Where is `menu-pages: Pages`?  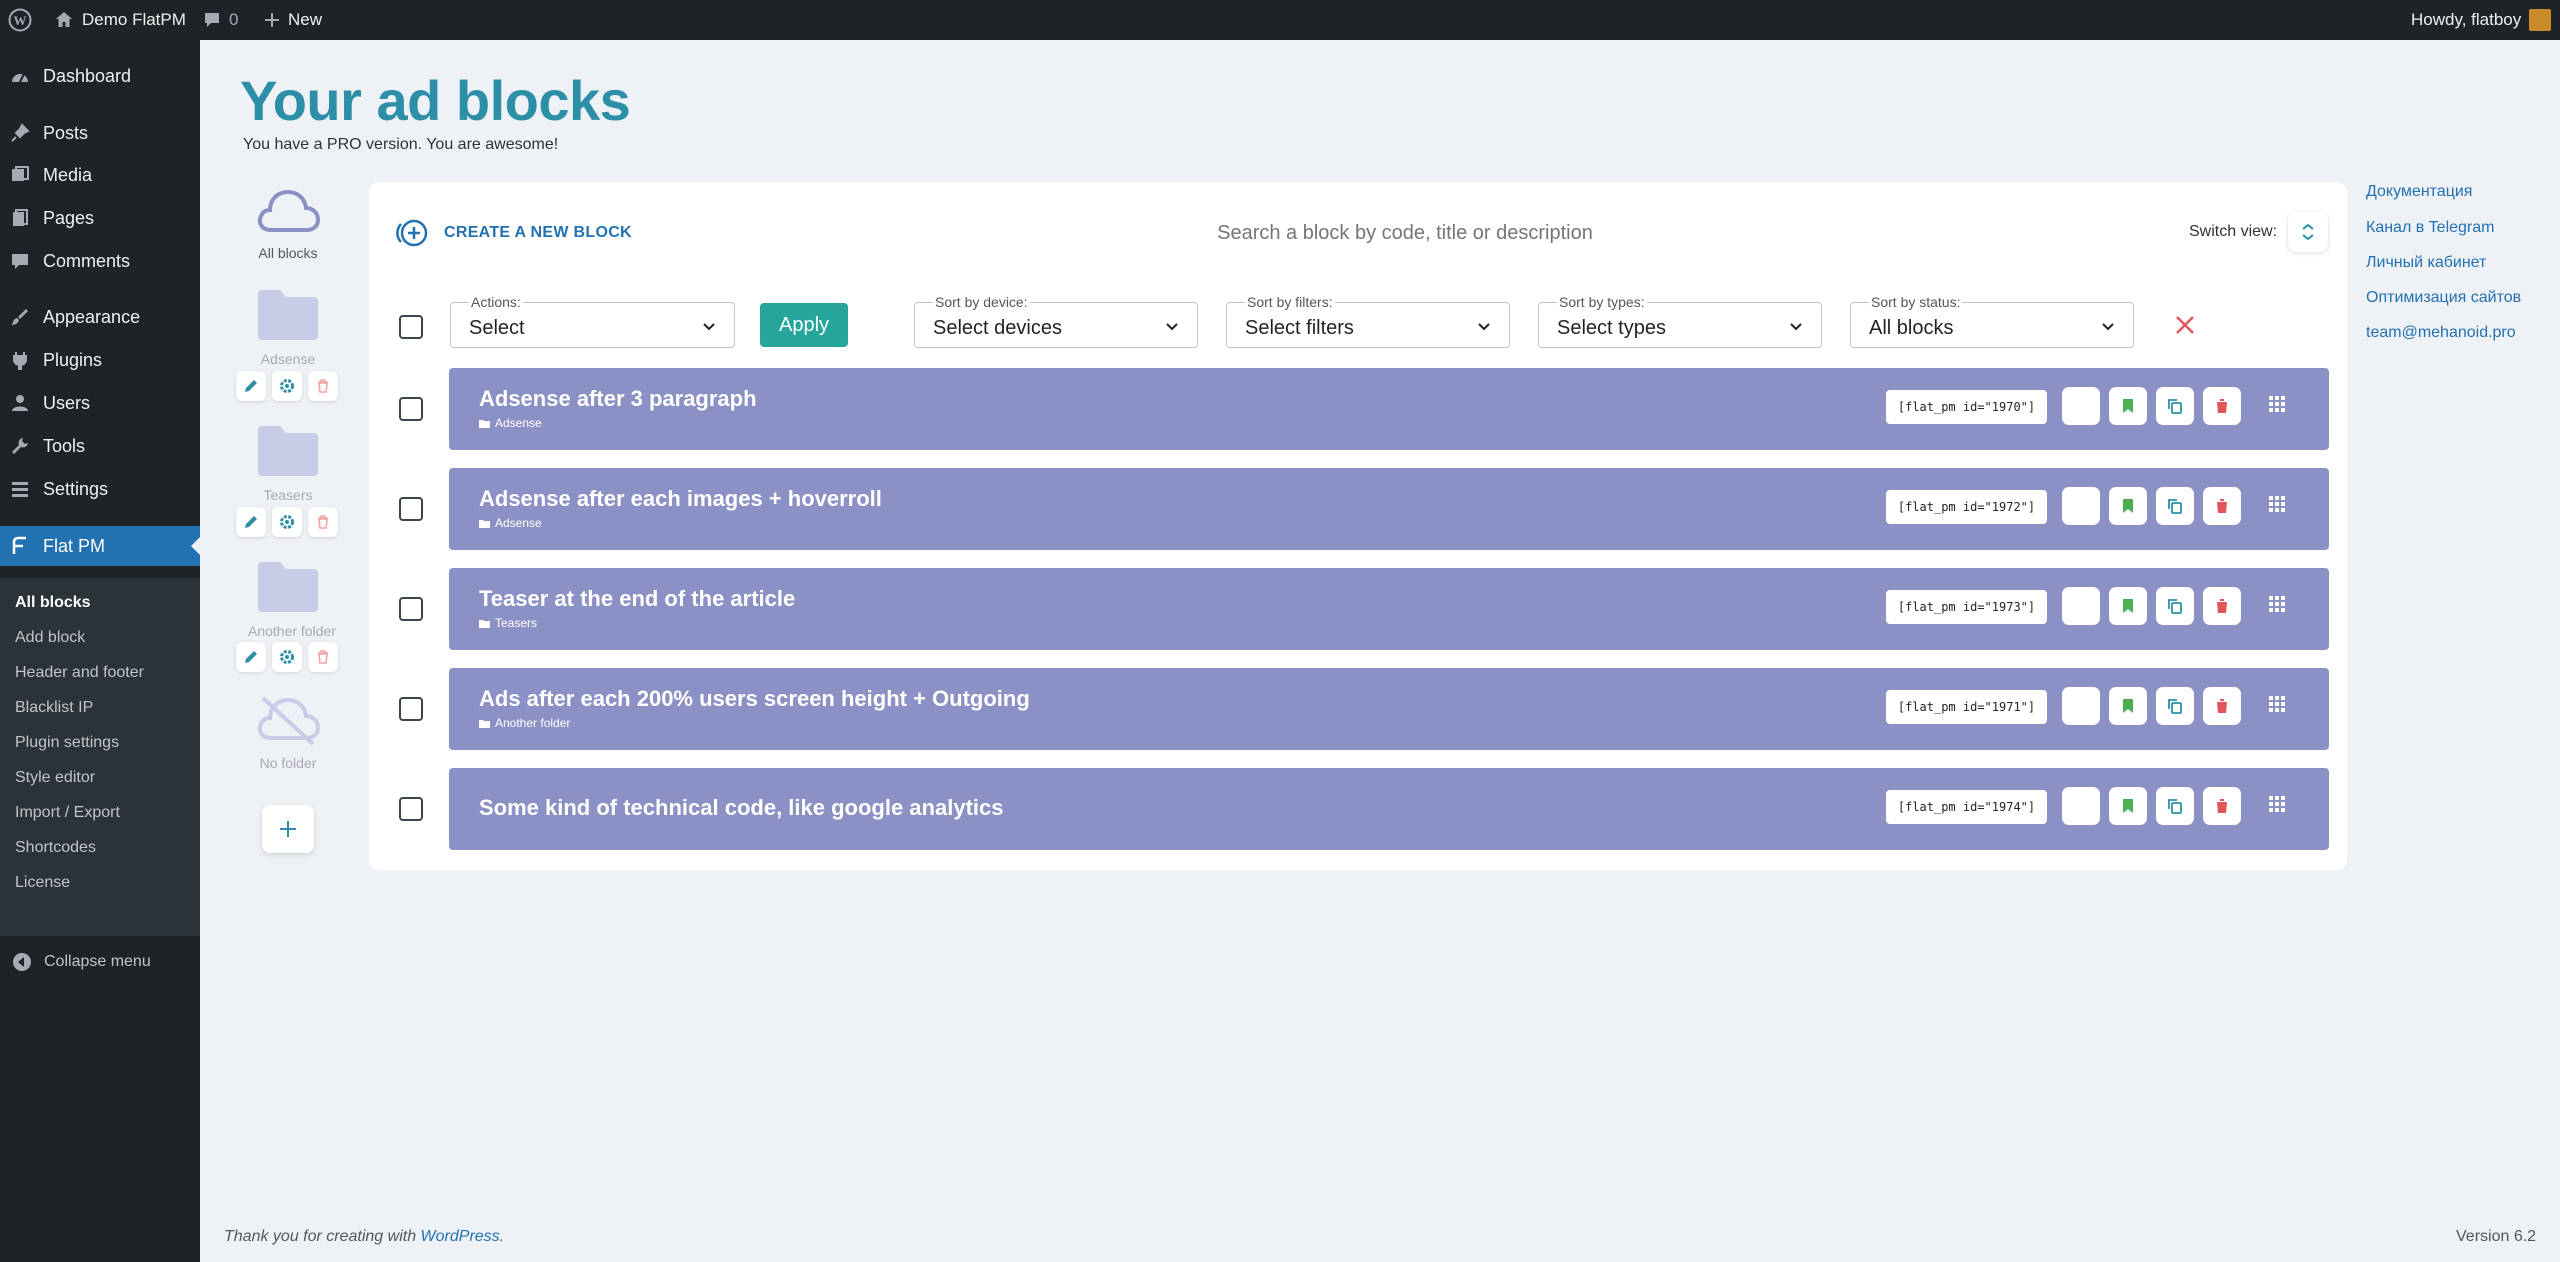 menu-pages: Pages is located at coordinates (100, 218).